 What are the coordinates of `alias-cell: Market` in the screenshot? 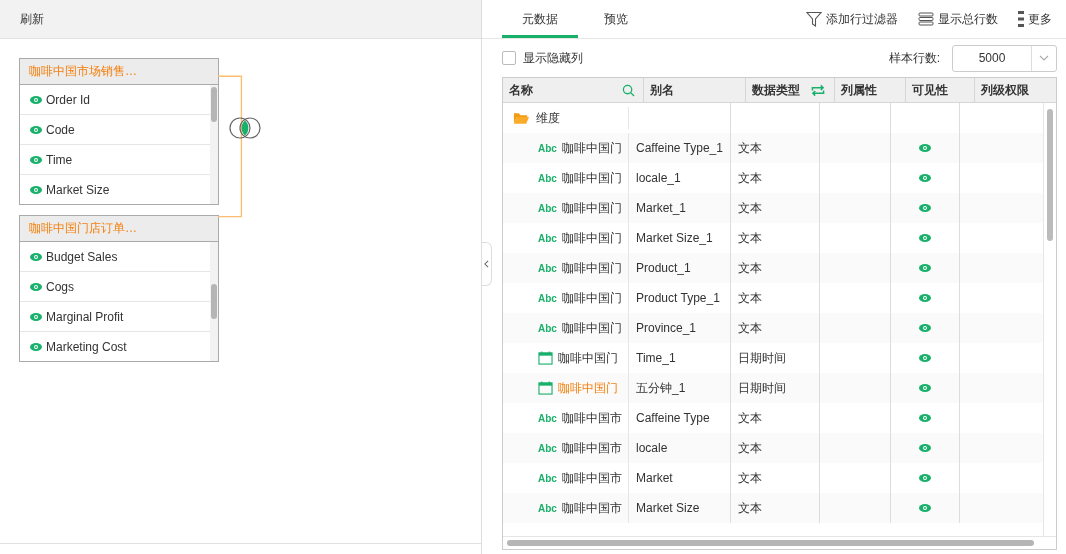 It's located at (654, 478).